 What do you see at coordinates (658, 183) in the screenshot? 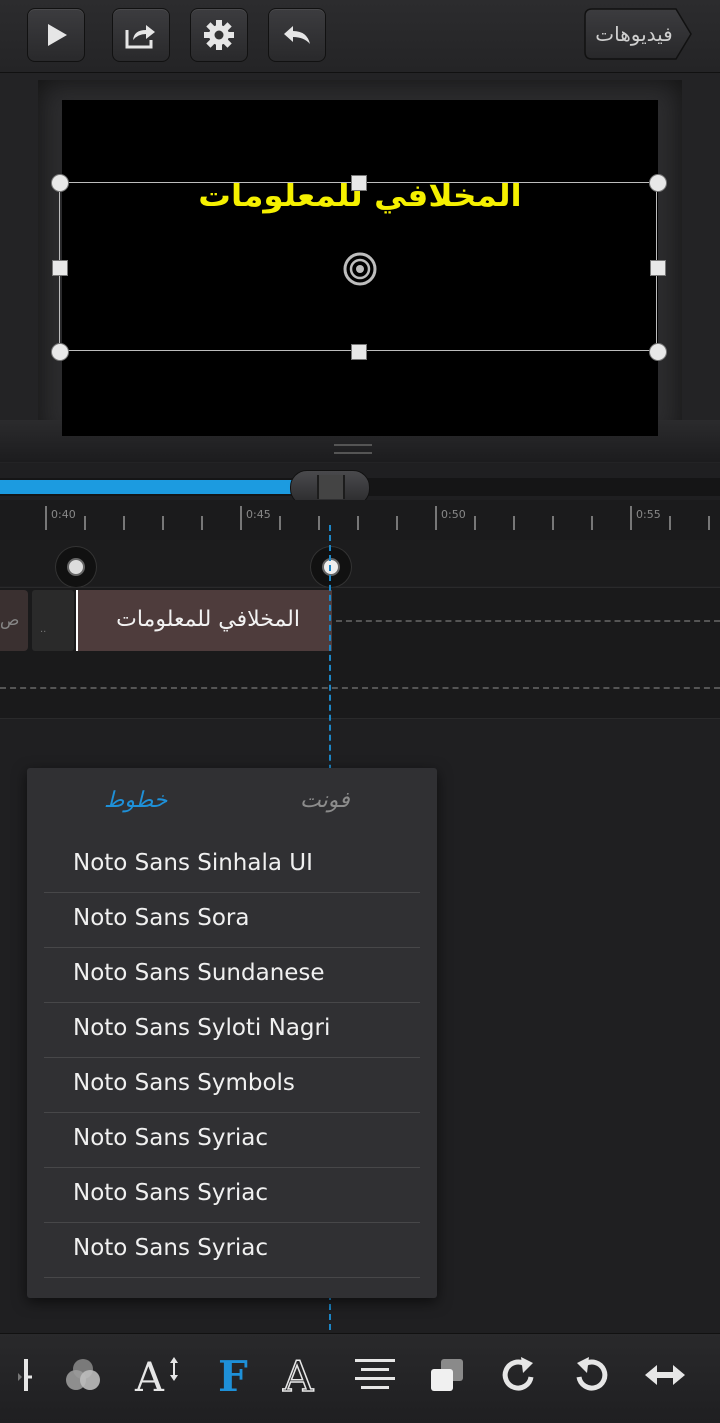
I see `resize-handle-top-right` at bounding box center [658, 183].